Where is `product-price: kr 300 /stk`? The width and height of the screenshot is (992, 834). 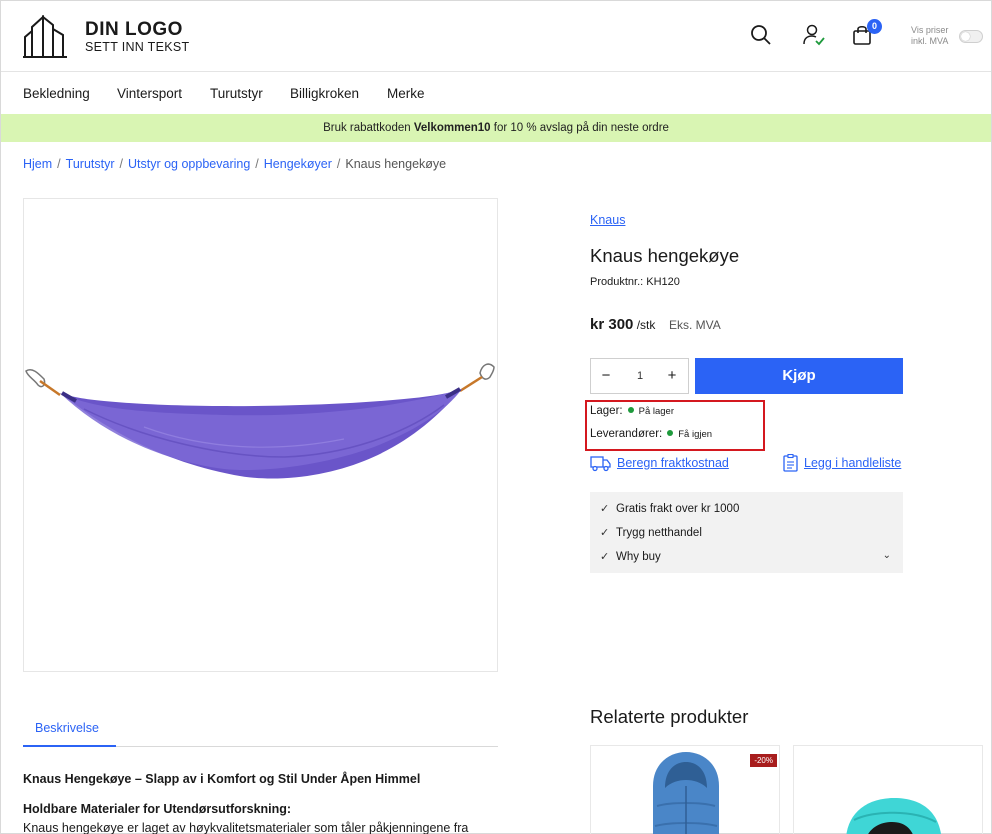
product-price: kr 300 /stk is located at coordinates (622, 324).